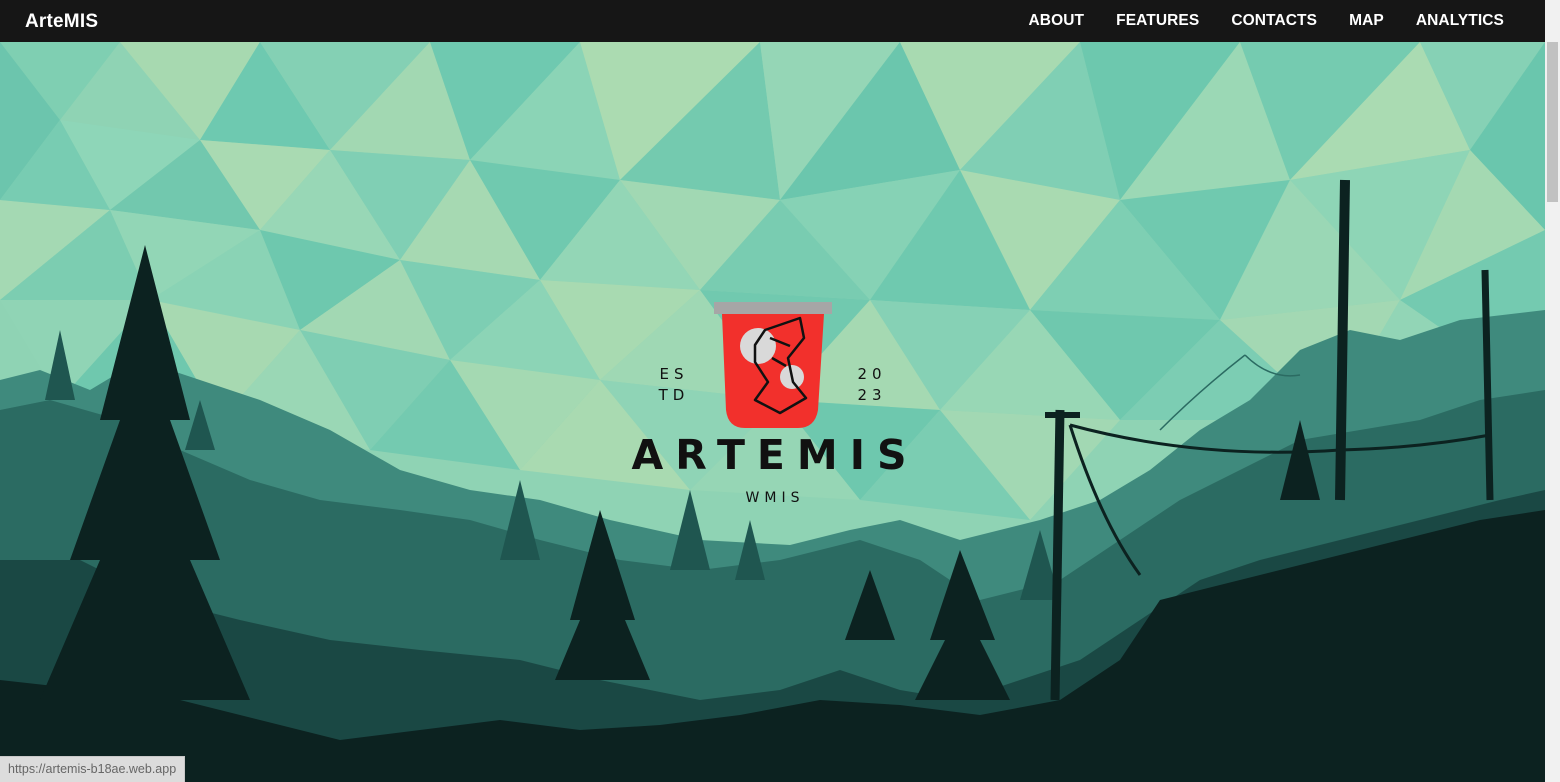 The image size is (1560, 782). What do you see at coordinates (773, 308) in the screenshot?
I see `logo-bar` at bounding box center [773, 308].